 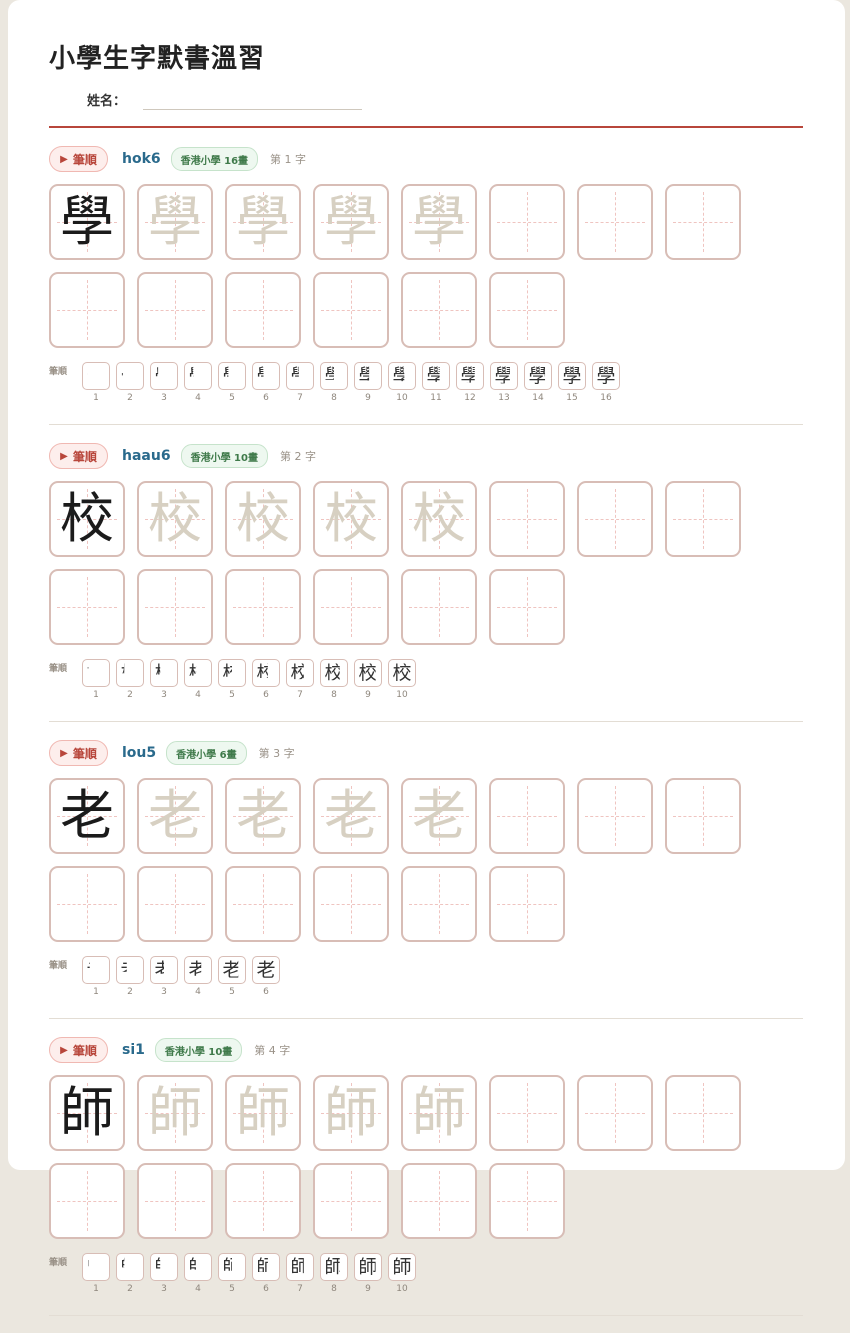 What do you see at coordinates (133, 1050) in the screenshot?
I see `jyutping: si1` at bounding box center [133, 1050].